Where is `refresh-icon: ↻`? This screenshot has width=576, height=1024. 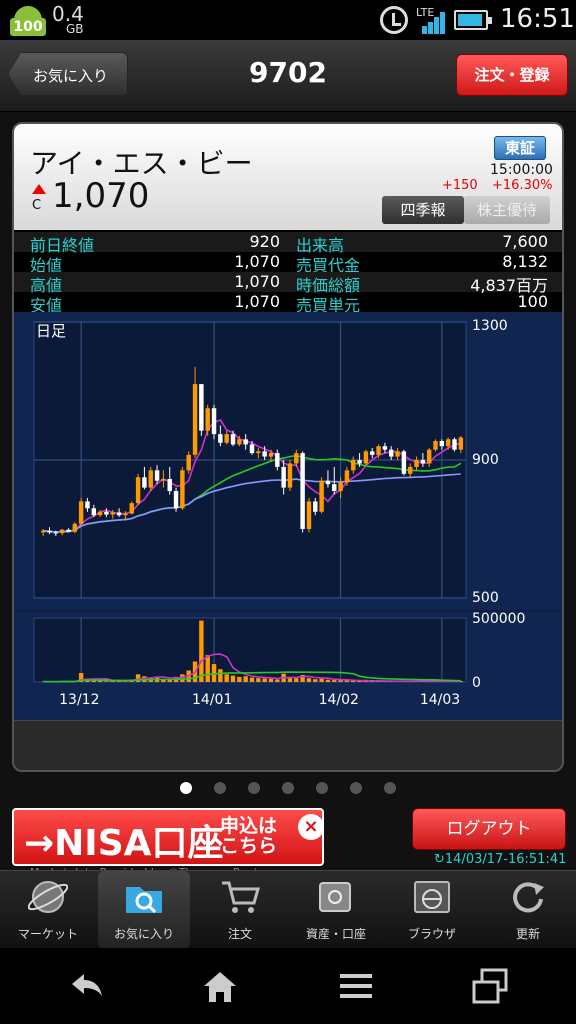
refresh-icon: ↻ is located at coordinates (439, 859).